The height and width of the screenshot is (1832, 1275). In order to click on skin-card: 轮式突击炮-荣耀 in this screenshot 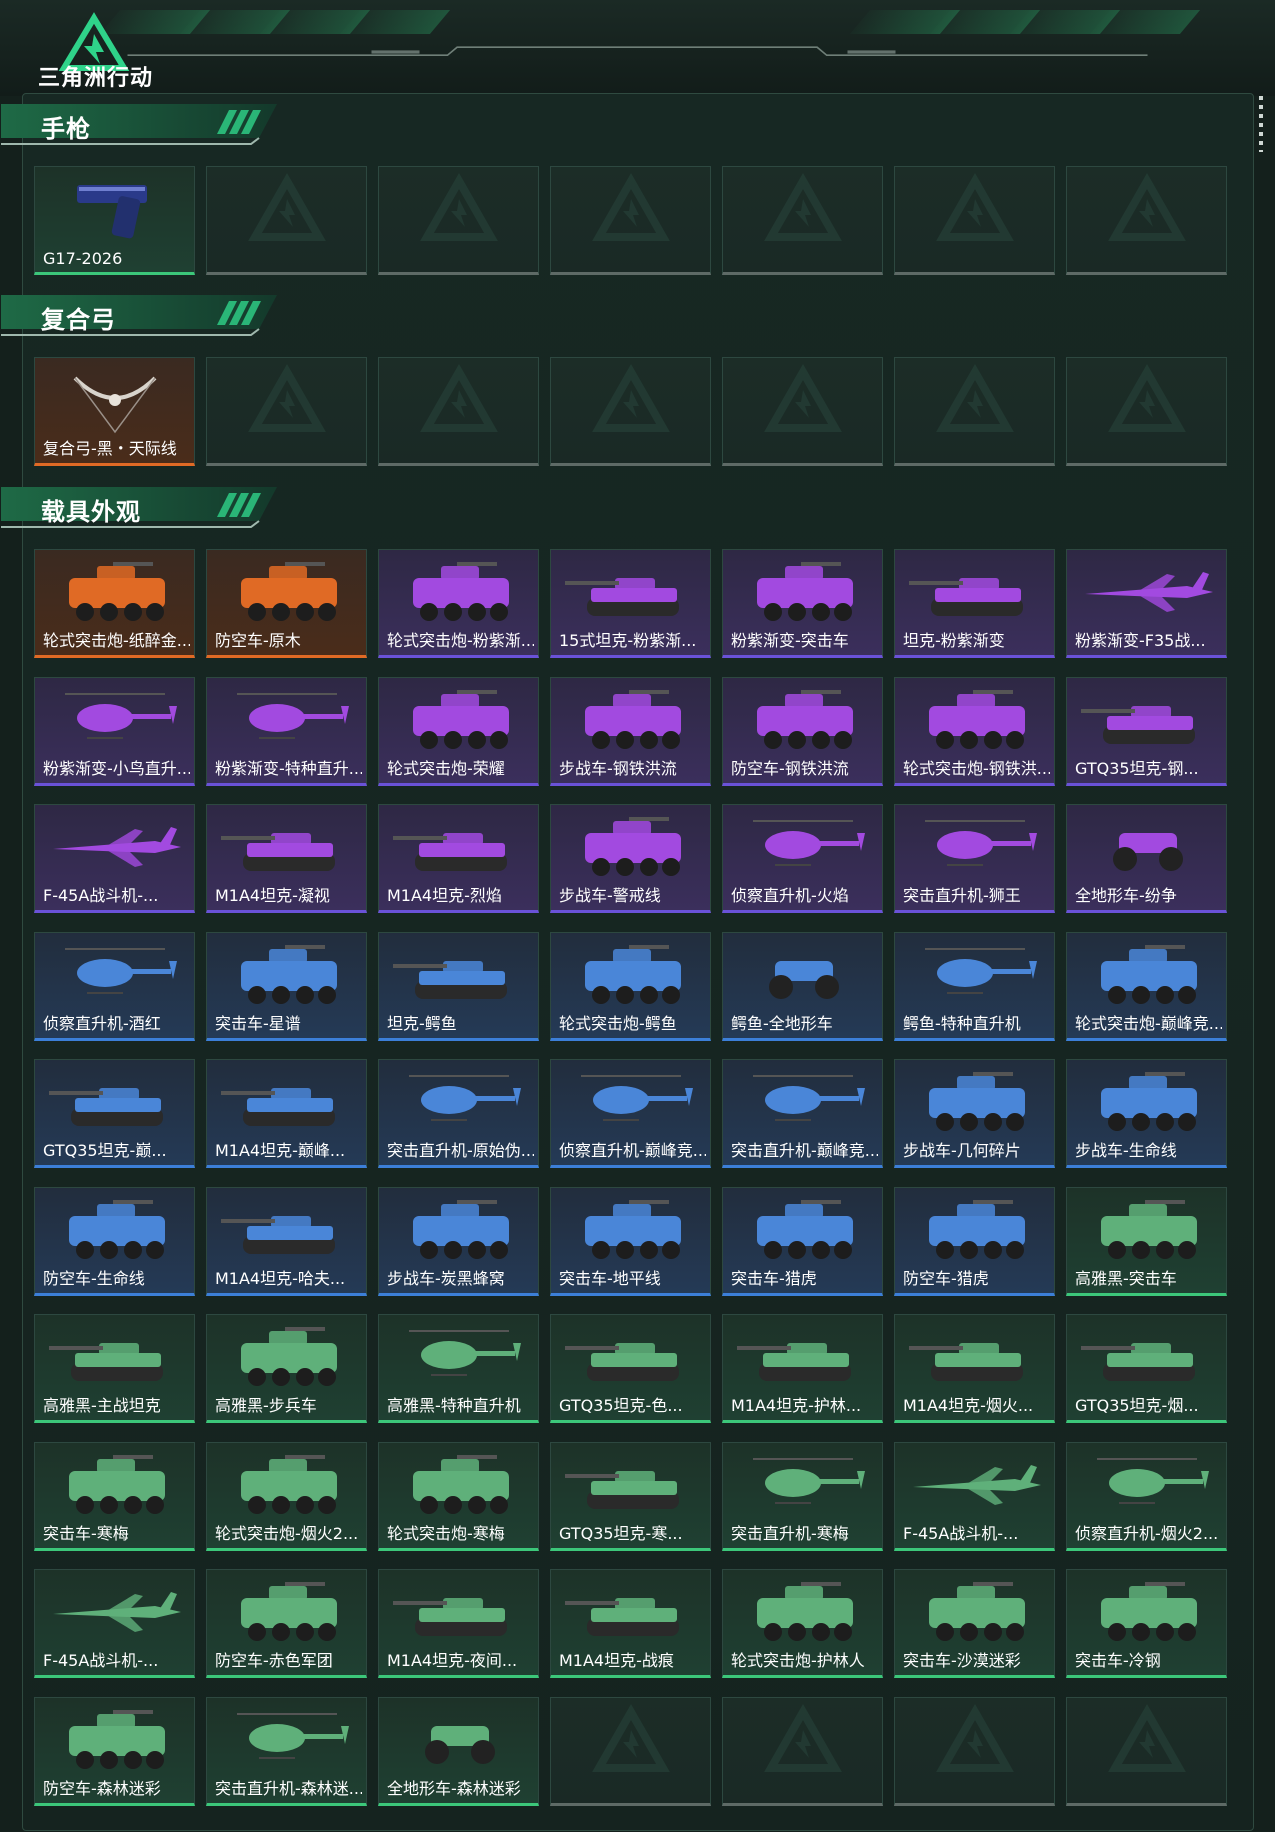, I will do `click(458, 731)`.